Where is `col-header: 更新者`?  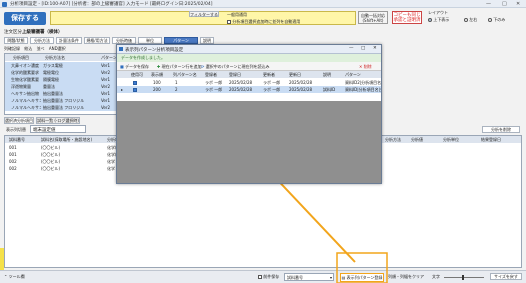 col-header: 更新者 is located at coordinates (269, 75).